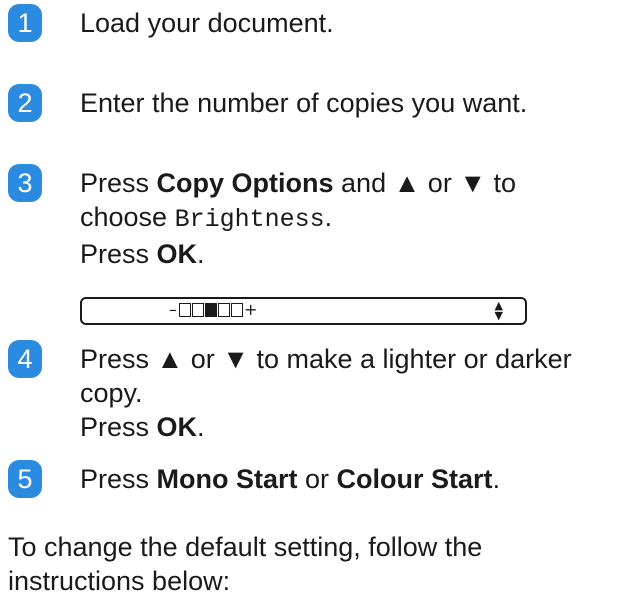  I want to click on step-1: 1 Load your document., so click(304, 23).